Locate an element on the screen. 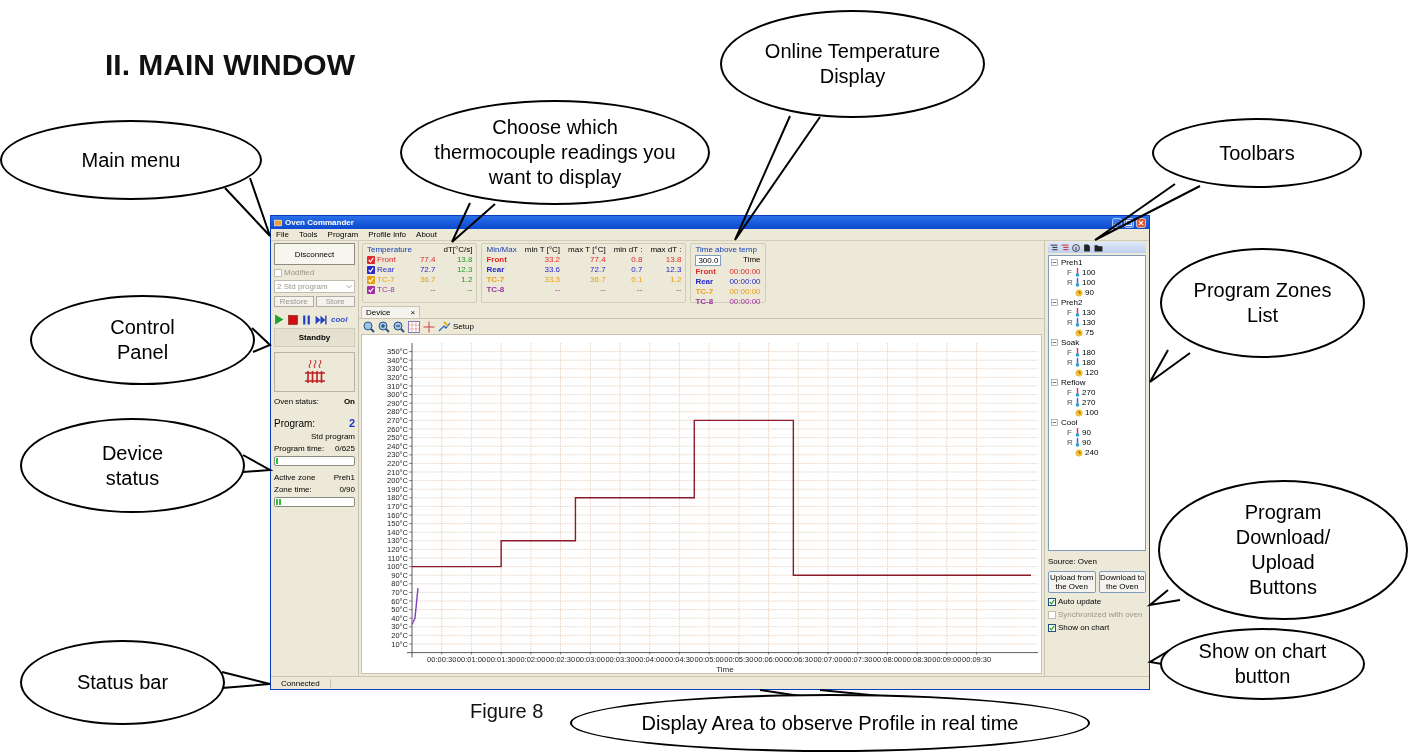 Image resolution: width=1413 pixels, height=754 pixels. rate-value: 1.2 is located at coordinates (466, 279).